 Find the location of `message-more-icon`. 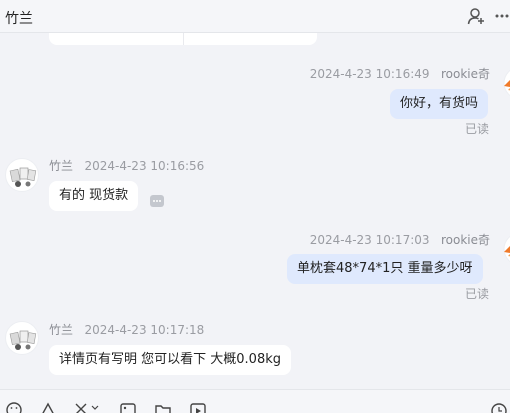

message-more-icon is located at coordinates (157, 201).